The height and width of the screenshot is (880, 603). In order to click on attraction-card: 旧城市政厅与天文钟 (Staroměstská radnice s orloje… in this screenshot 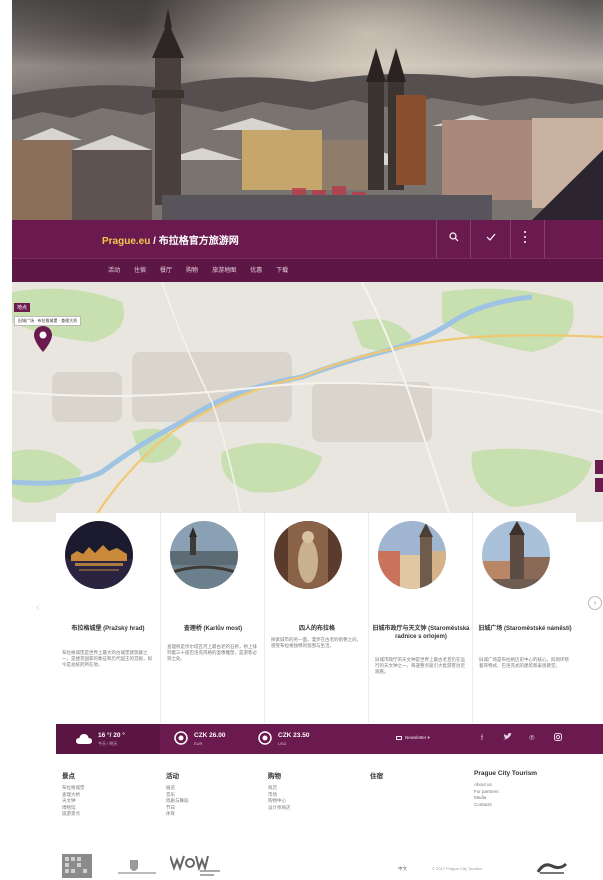, I will do `click(420, 618)`.